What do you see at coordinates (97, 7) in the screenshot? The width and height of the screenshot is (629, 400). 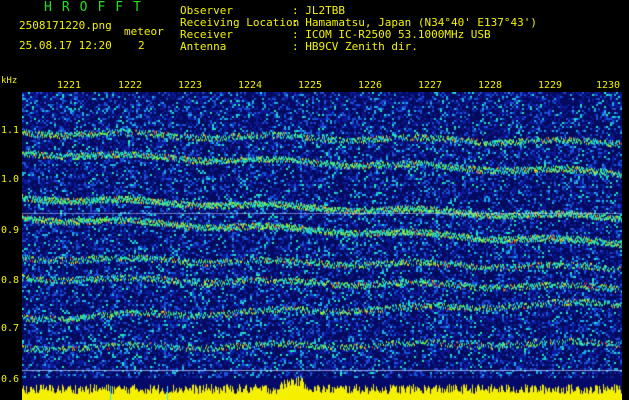 I see `app-brand: HROFFT` at bounding box center [97, 7].